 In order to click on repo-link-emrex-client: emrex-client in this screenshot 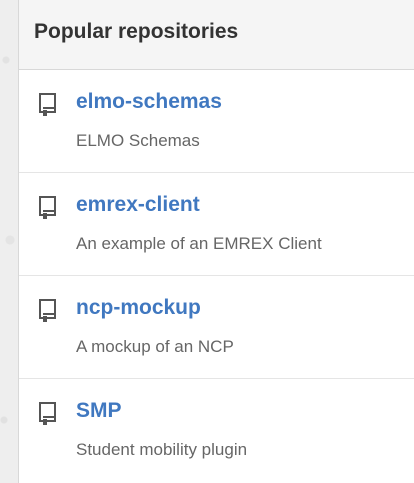, I will do `click(138, 205)`.